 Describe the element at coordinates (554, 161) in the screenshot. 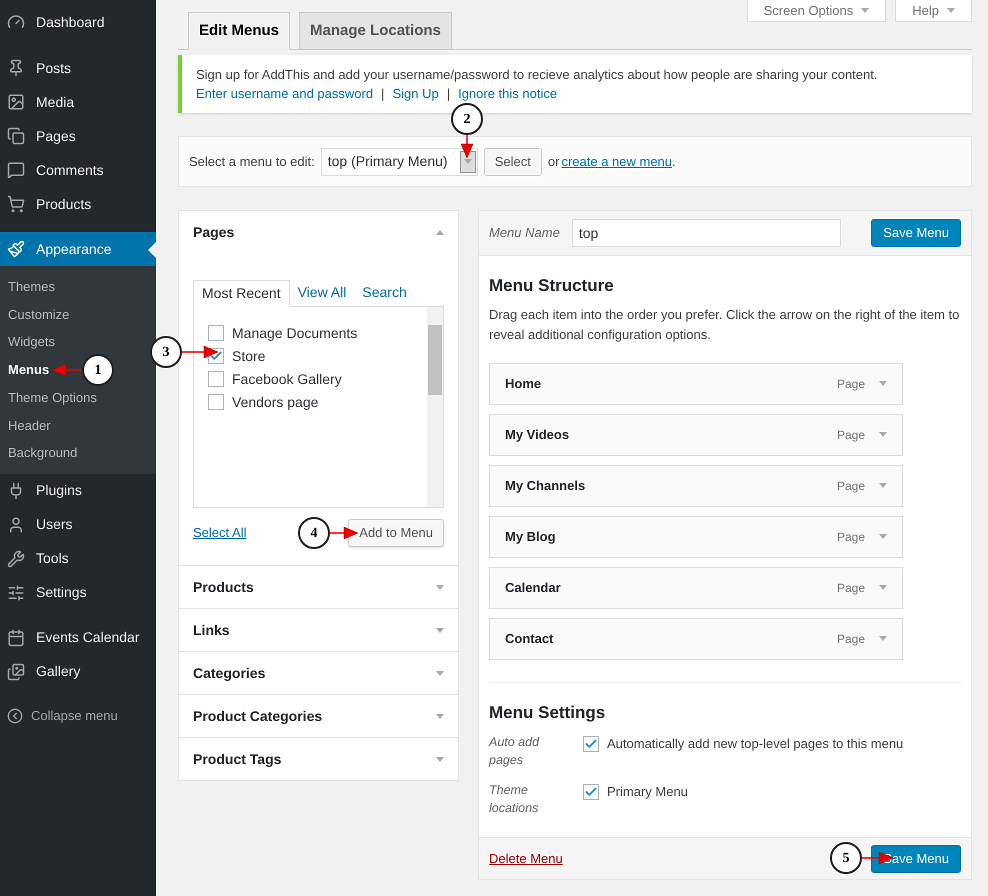

I see `or-text: or` at that location.